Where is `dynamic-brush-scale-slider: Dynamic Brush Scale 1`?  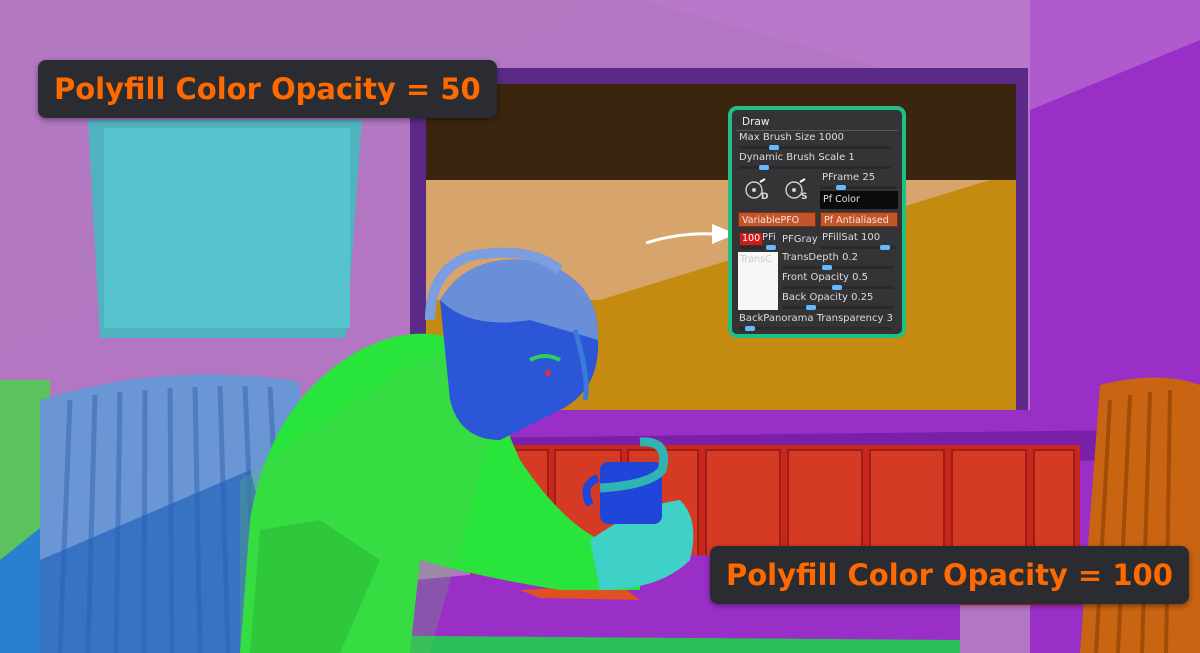 dynamic-brush-scale-slider: Dynamic Brush Scale 1 is located at coordinates (797, 157).